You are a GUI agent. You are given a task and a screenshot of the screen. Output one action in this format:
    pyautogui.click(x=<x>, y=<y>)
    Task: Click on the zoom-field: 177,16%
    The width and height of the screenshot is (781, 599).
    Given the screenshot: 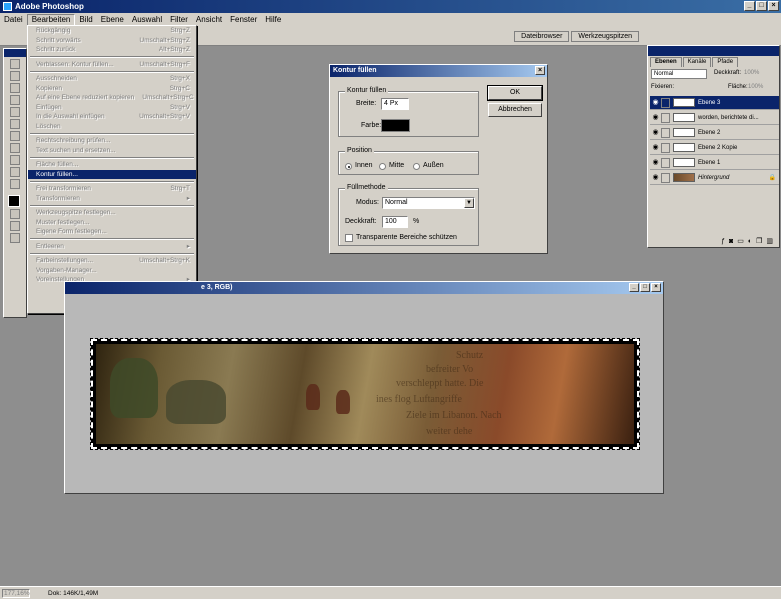 What is the action you would take?
    pyautogui.click(x=16, y=593)
    